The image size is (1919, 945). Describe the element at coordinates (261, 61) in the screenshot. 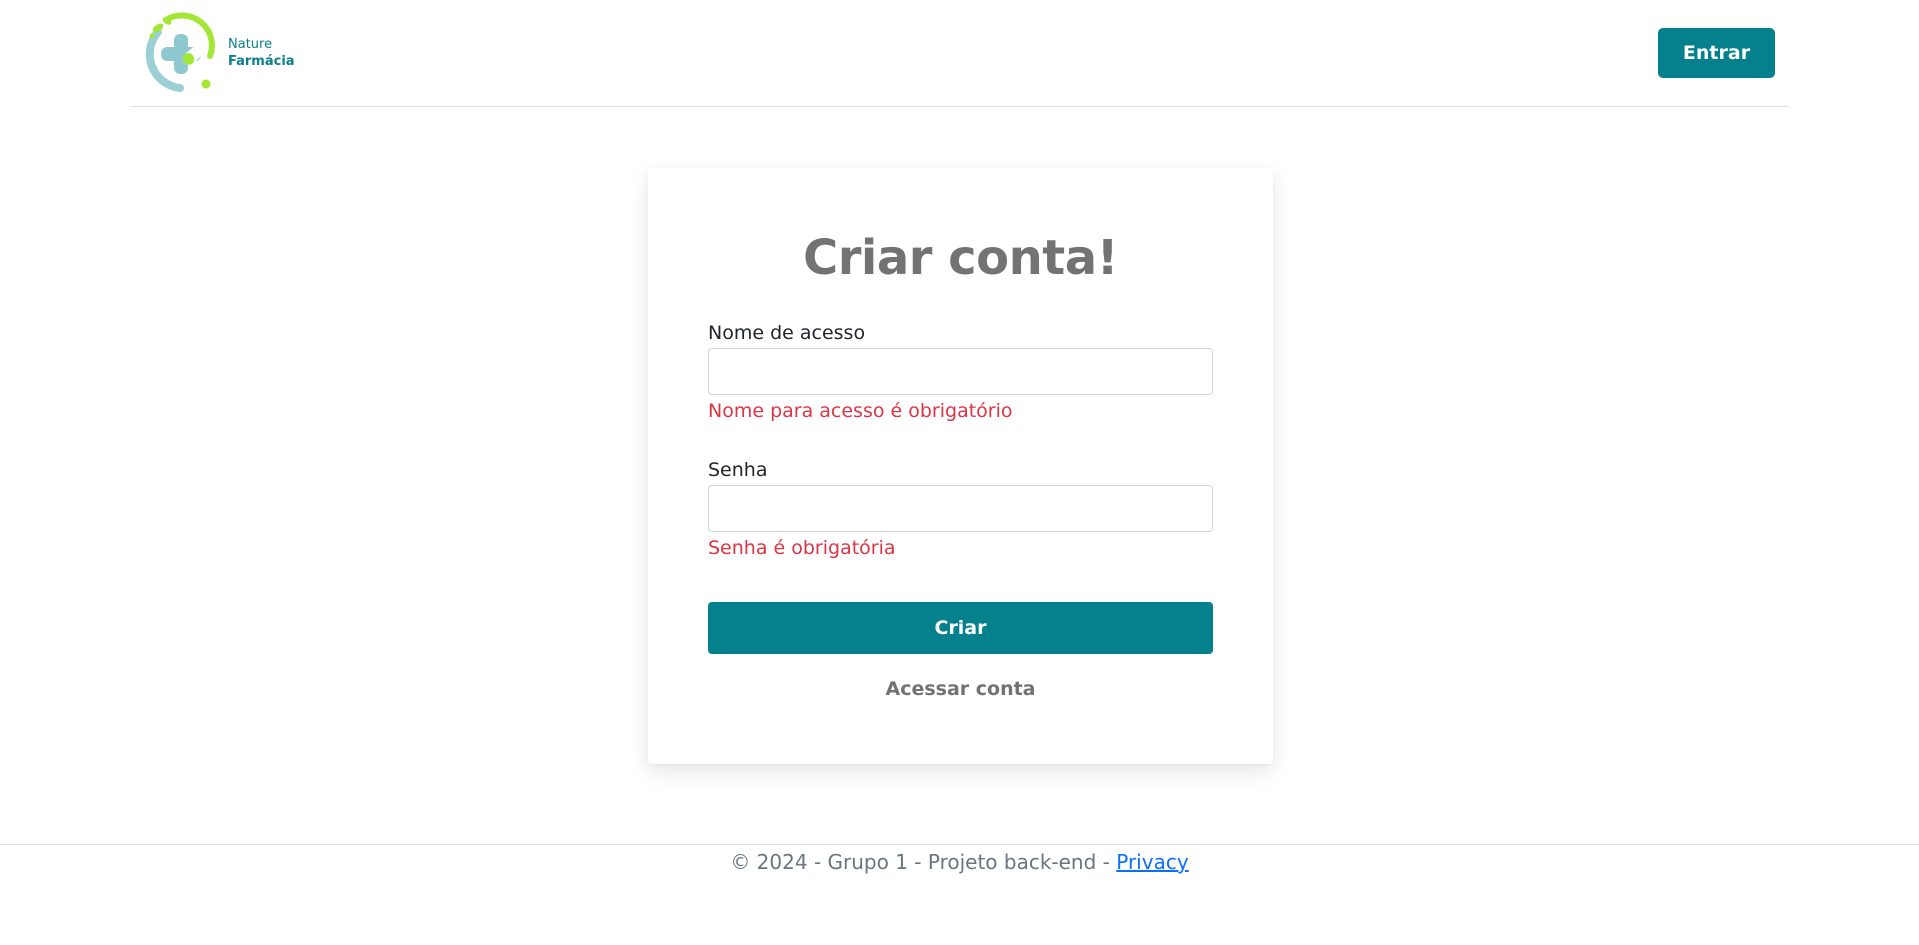

I see `brand-name-line2: Farmácia` at that location.